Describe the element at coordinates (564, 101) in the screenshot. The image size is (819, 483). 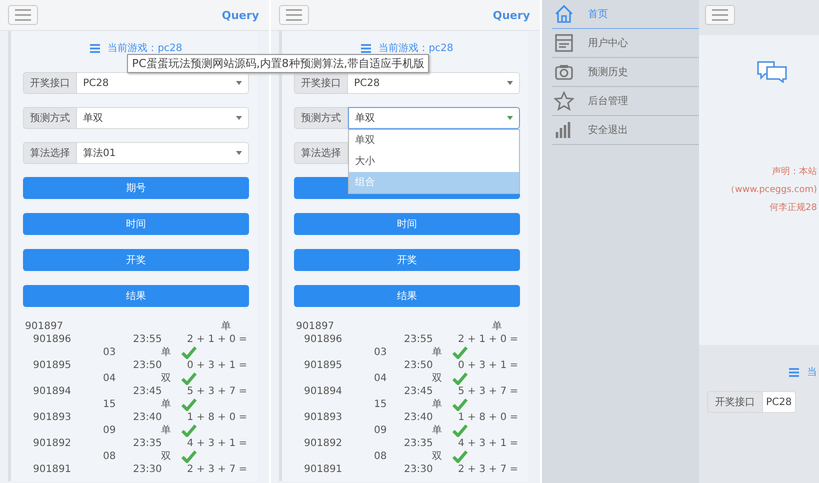
I see `star-icon` at that location.